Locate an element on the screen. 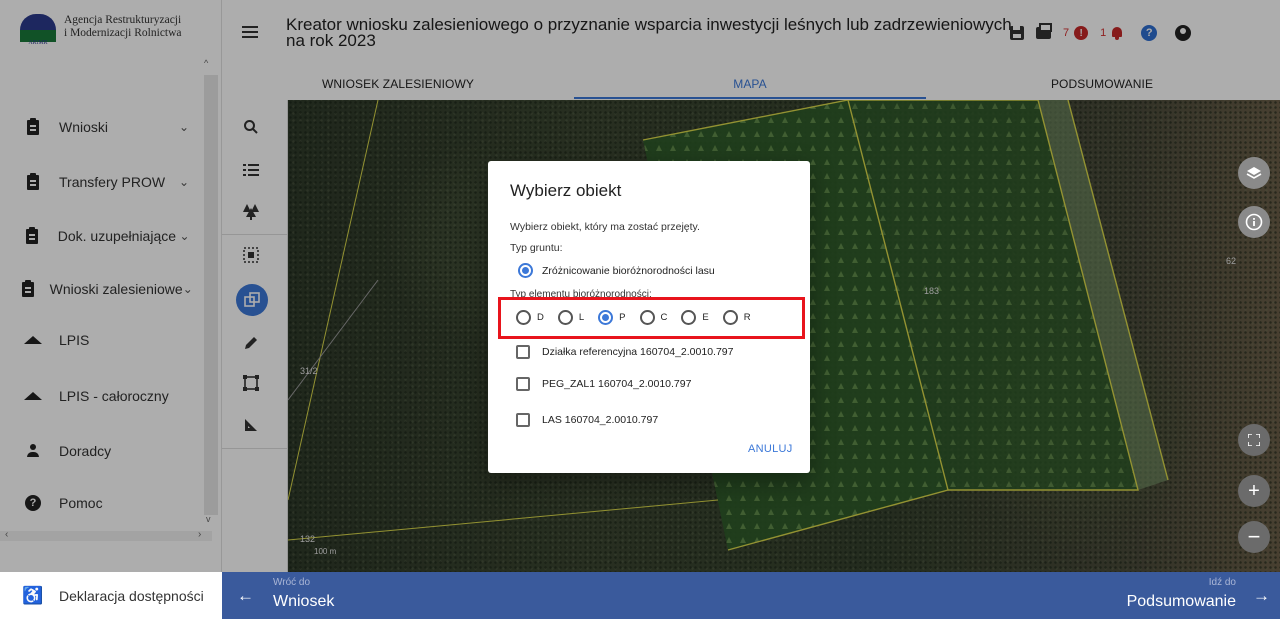  map-toolbar is located at coordinates (255, 336).